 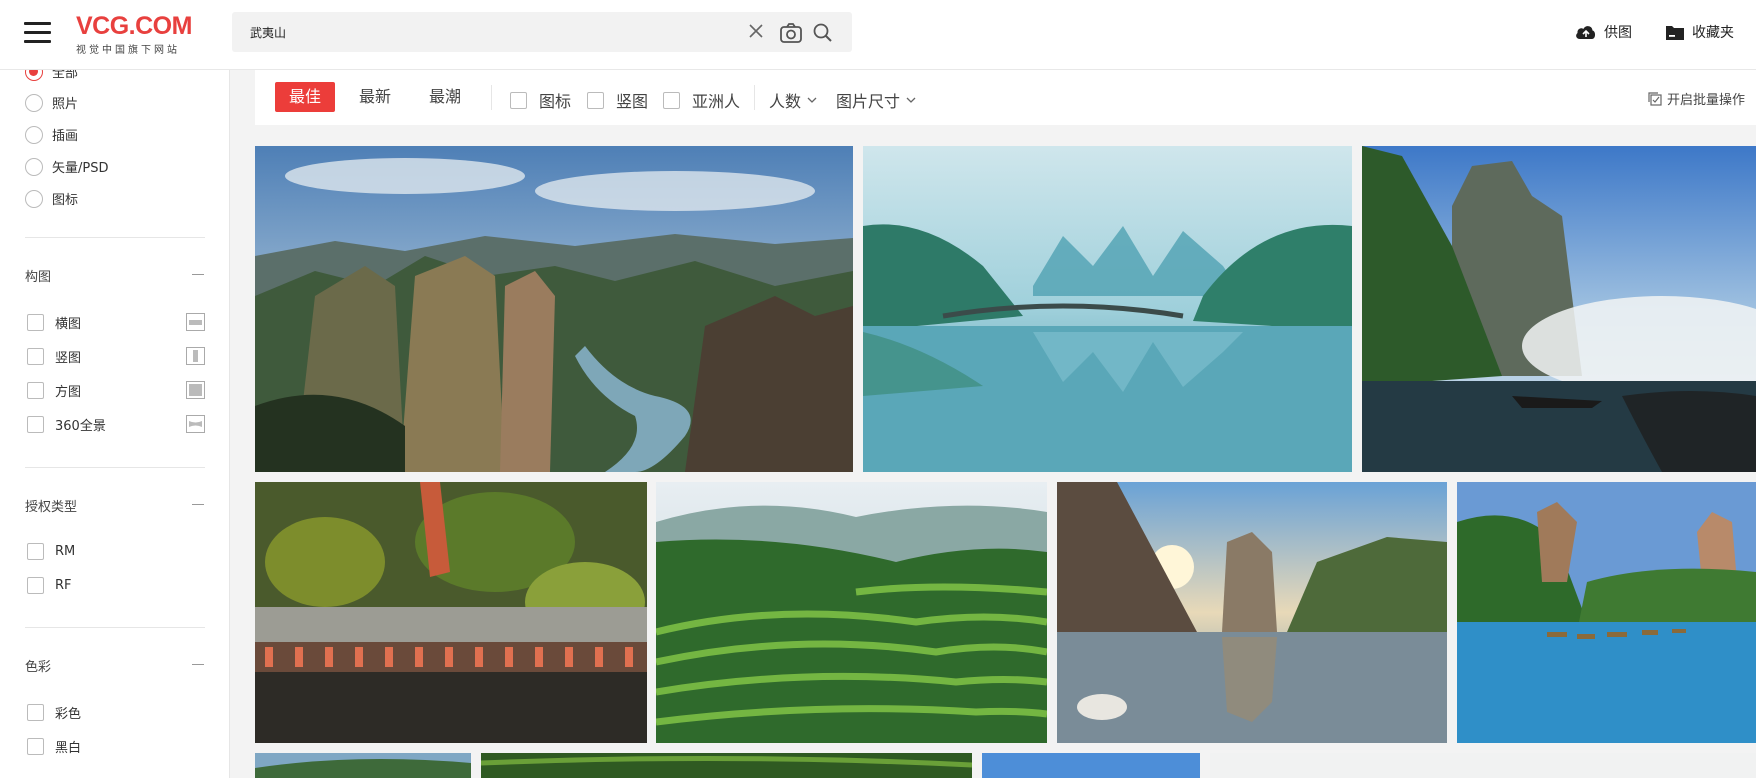 What do you see at coordinates (1713, 33) in the screenshot?
I see `favorites-label: 收藏夹` at bounding box center [1713, 33].